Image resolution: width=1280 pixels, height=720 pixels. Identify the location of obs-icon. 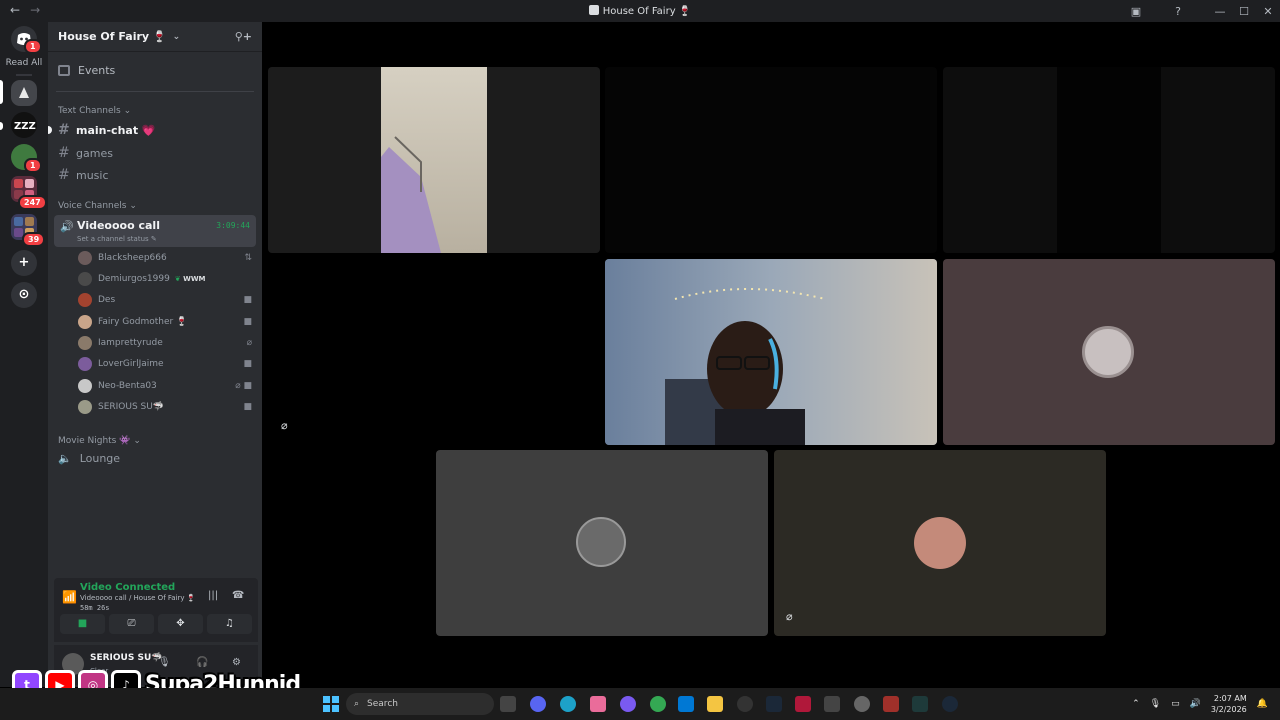
(745, 704).